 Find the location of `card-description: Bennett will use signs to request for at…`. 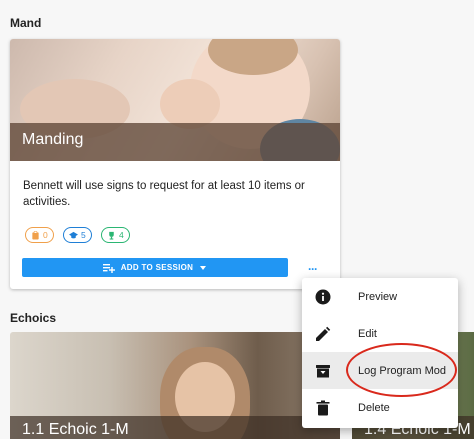

card-description: Bennett will use signs to request for at… is located at coordinates (164, 194).